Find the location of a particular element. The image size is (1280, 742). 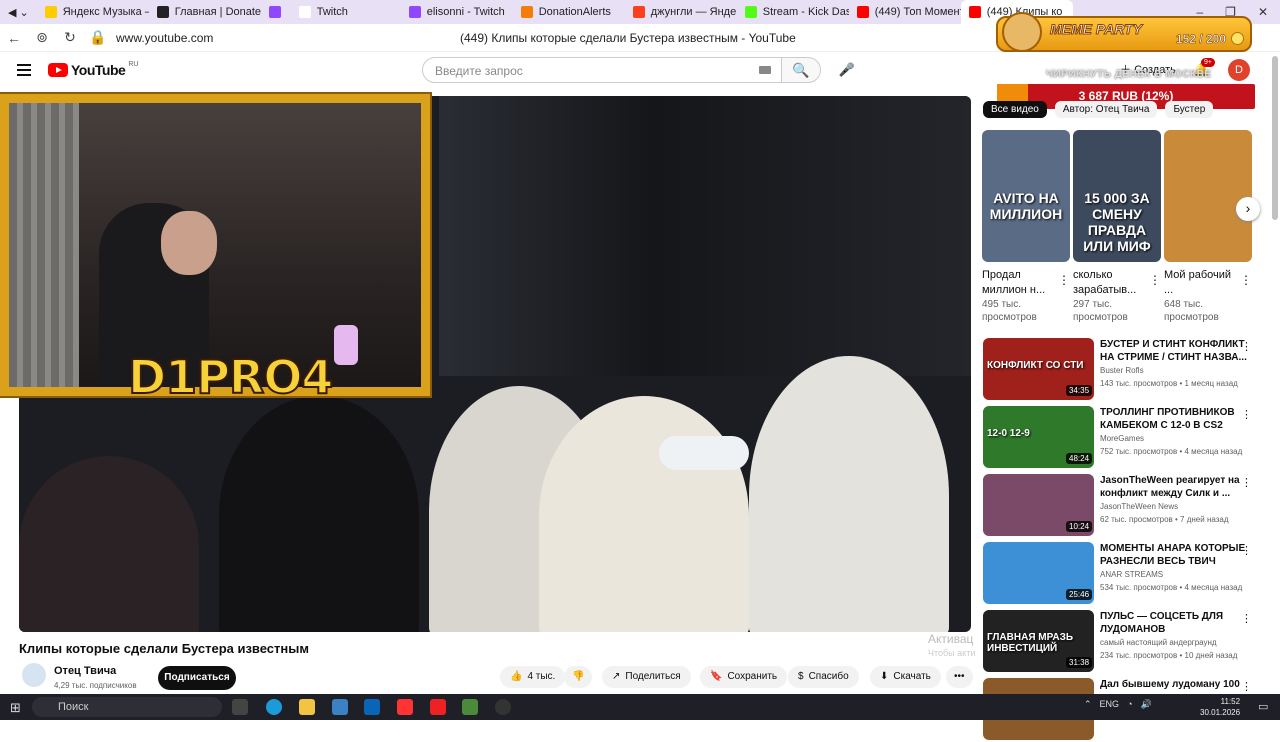

keyboard-icon is located at coordinates (765, 70).